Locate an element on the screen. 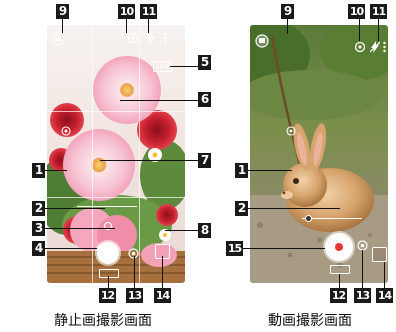  zoom-handle-icon is located at coordinates (308, 218).